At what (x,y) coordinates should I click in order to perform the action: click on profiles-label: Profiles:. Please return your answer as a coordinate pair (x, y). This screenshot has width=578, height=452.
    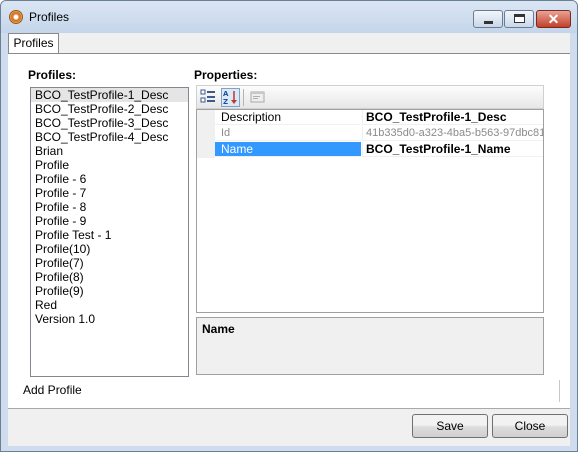
    Looking at the image, I should click on (52, 75).